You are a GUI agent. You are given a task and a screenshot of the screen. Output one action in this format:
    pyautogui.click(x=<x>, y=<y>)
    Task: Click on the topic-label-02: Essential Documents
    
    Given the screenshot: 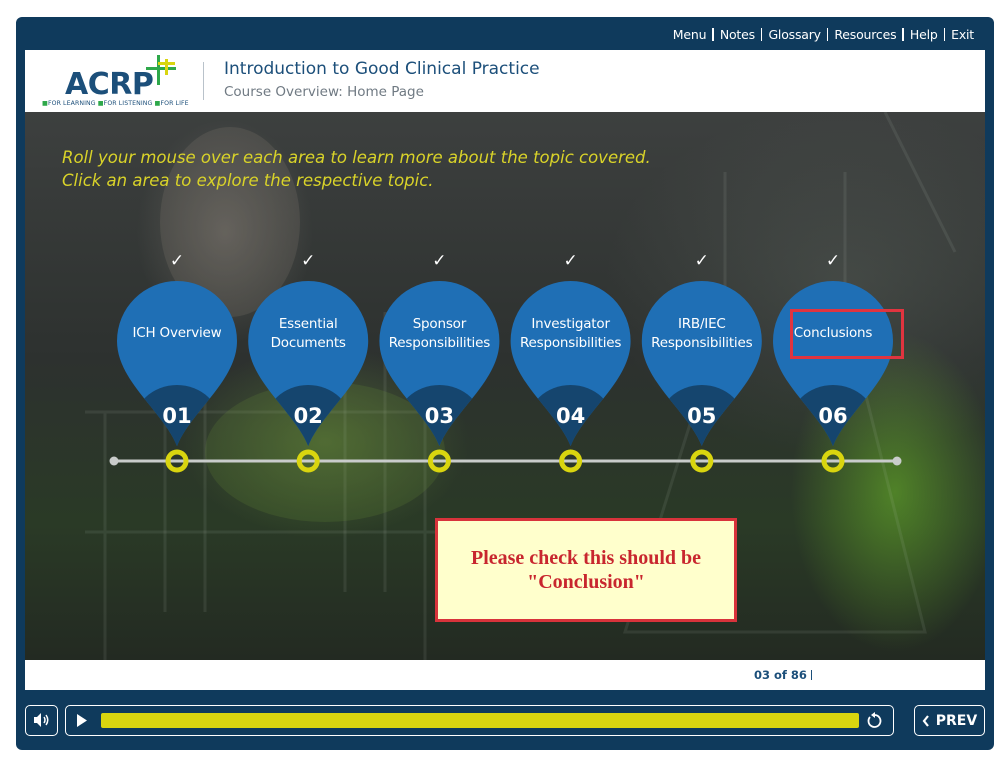 What is the action you would take?
    pyautogui.click(x=308, y=334)
    